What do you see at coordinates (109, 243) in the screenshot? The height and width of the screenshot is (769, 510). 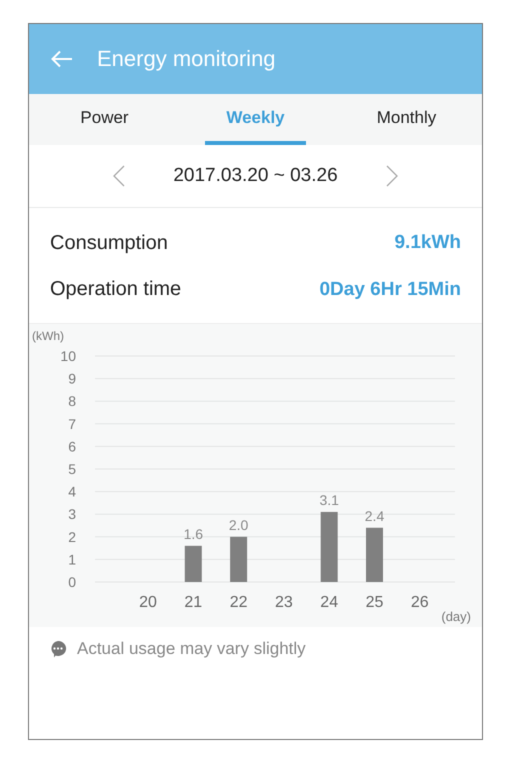 I see `stat-label: Consumption` at bounding box center [109, 243].